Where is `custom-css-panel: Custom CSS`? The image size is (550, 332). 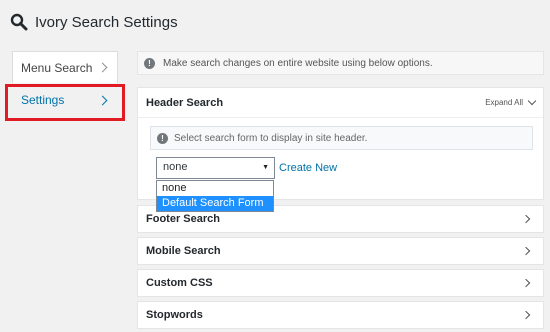 custom-css-panel: Custom CSS is located at coordinates (340, 283).